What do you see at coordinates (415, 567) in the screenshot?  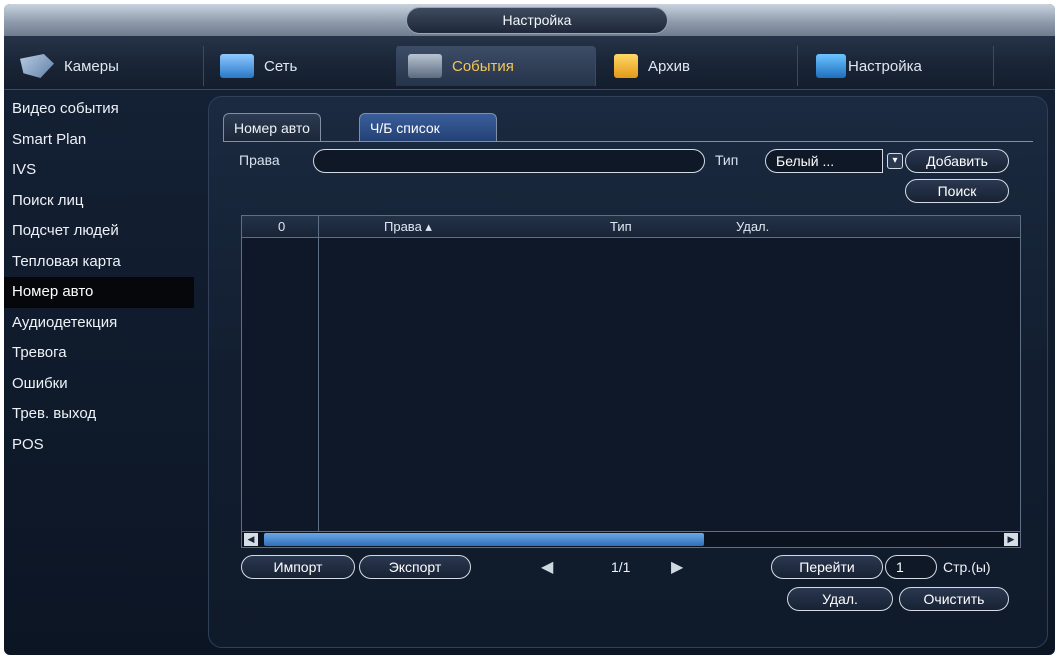 I see `export-button: Экспорт` at bounding box center [415, 567].